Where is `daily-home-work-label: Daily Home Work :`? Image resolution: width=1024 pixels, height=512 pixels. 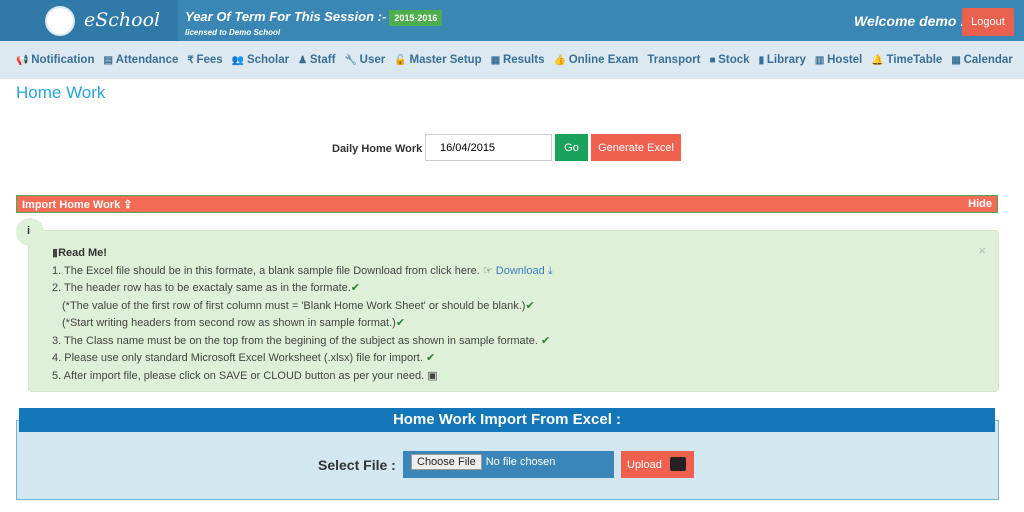 daily-home-work-label: Daily Home Work : is located at coordinates (380, 149).